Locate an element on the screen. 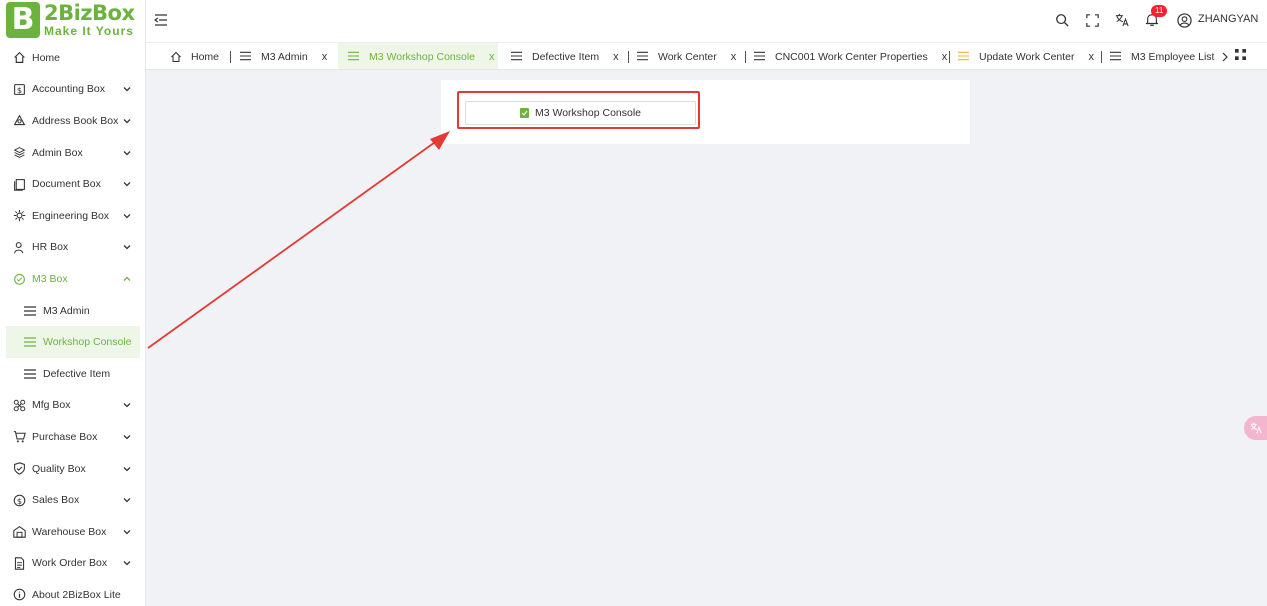 The height and width of the screenshot is (606, 1267). sidebar-item-m3-box: M3 Box is located at coordinates (73, 279).